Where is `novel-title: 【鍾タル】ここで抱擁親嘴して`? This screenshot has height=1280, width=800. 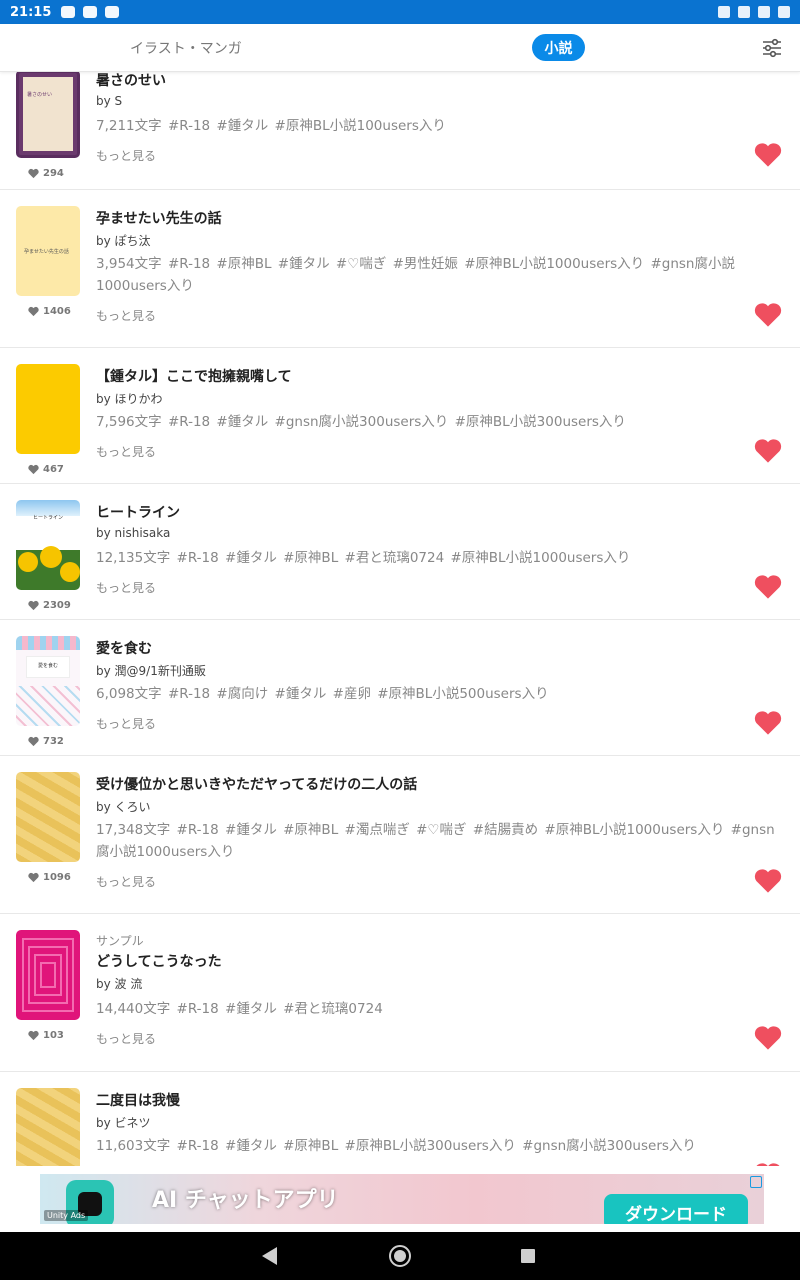
novel-title: 【鍾タル】ここで抱擁親嘴して is located at coordinates (194, 376).